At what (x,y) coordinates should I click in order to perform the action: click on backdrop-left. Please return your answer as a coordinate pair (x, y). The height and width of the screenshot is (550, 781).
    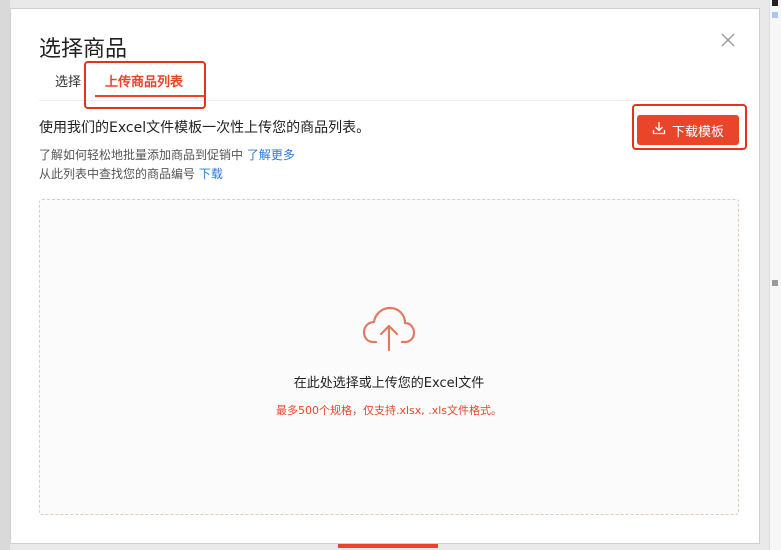
    Looking at the image, I should click on (5, 275).